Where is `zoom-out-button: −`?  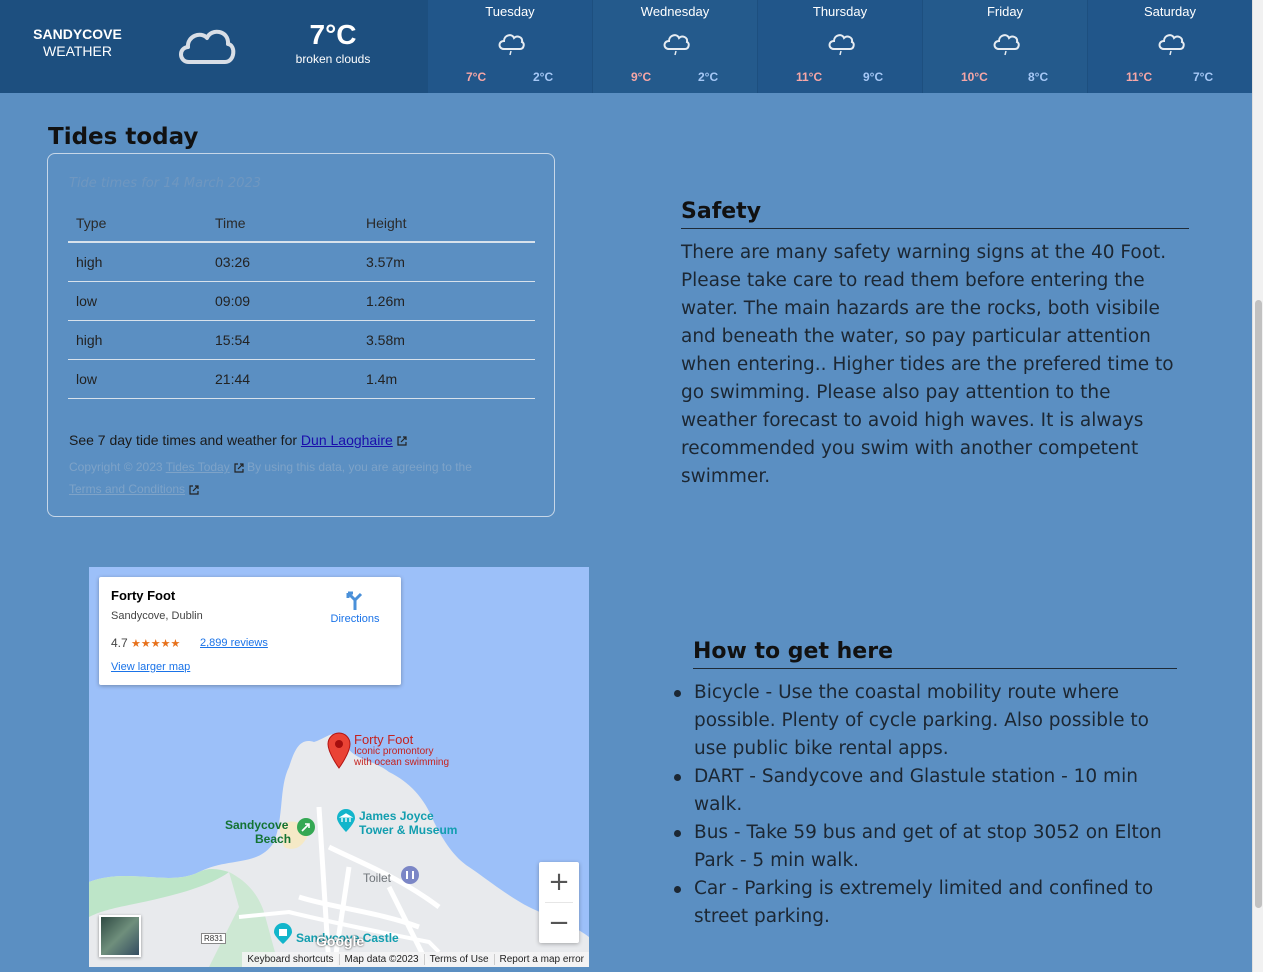
zoom-out-button: − is located at coordinates (559, 923).